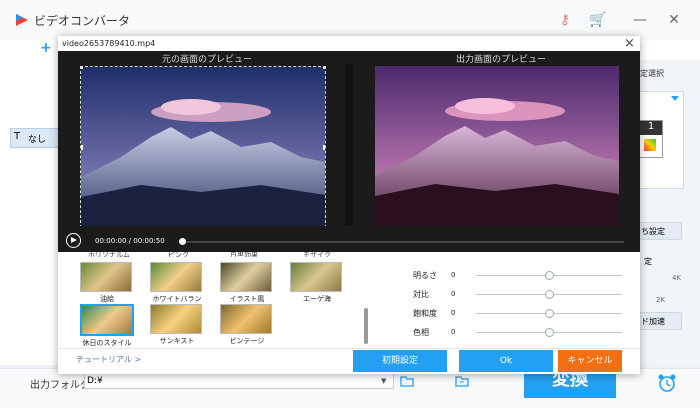  Describe the element at coordinates (675, 98) in the screenshot. I see `dropdown-arrow-icon` at that location.